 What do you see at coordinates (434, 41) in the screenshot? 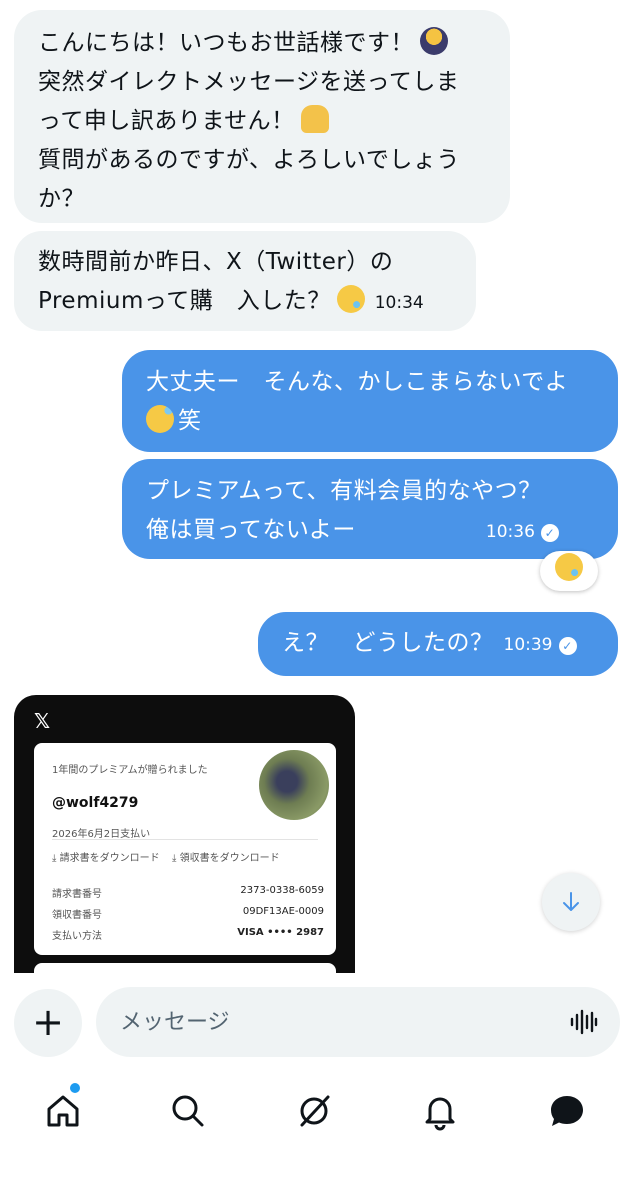
I see `bowing-person-emoji-icon` at bounding box center [434, 41].